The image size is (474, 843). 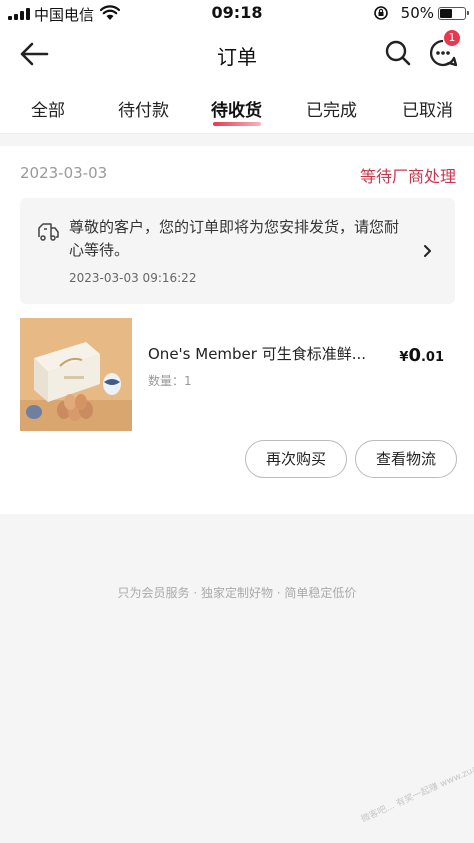 I want to click on product-image, so click(x=76, y=374).